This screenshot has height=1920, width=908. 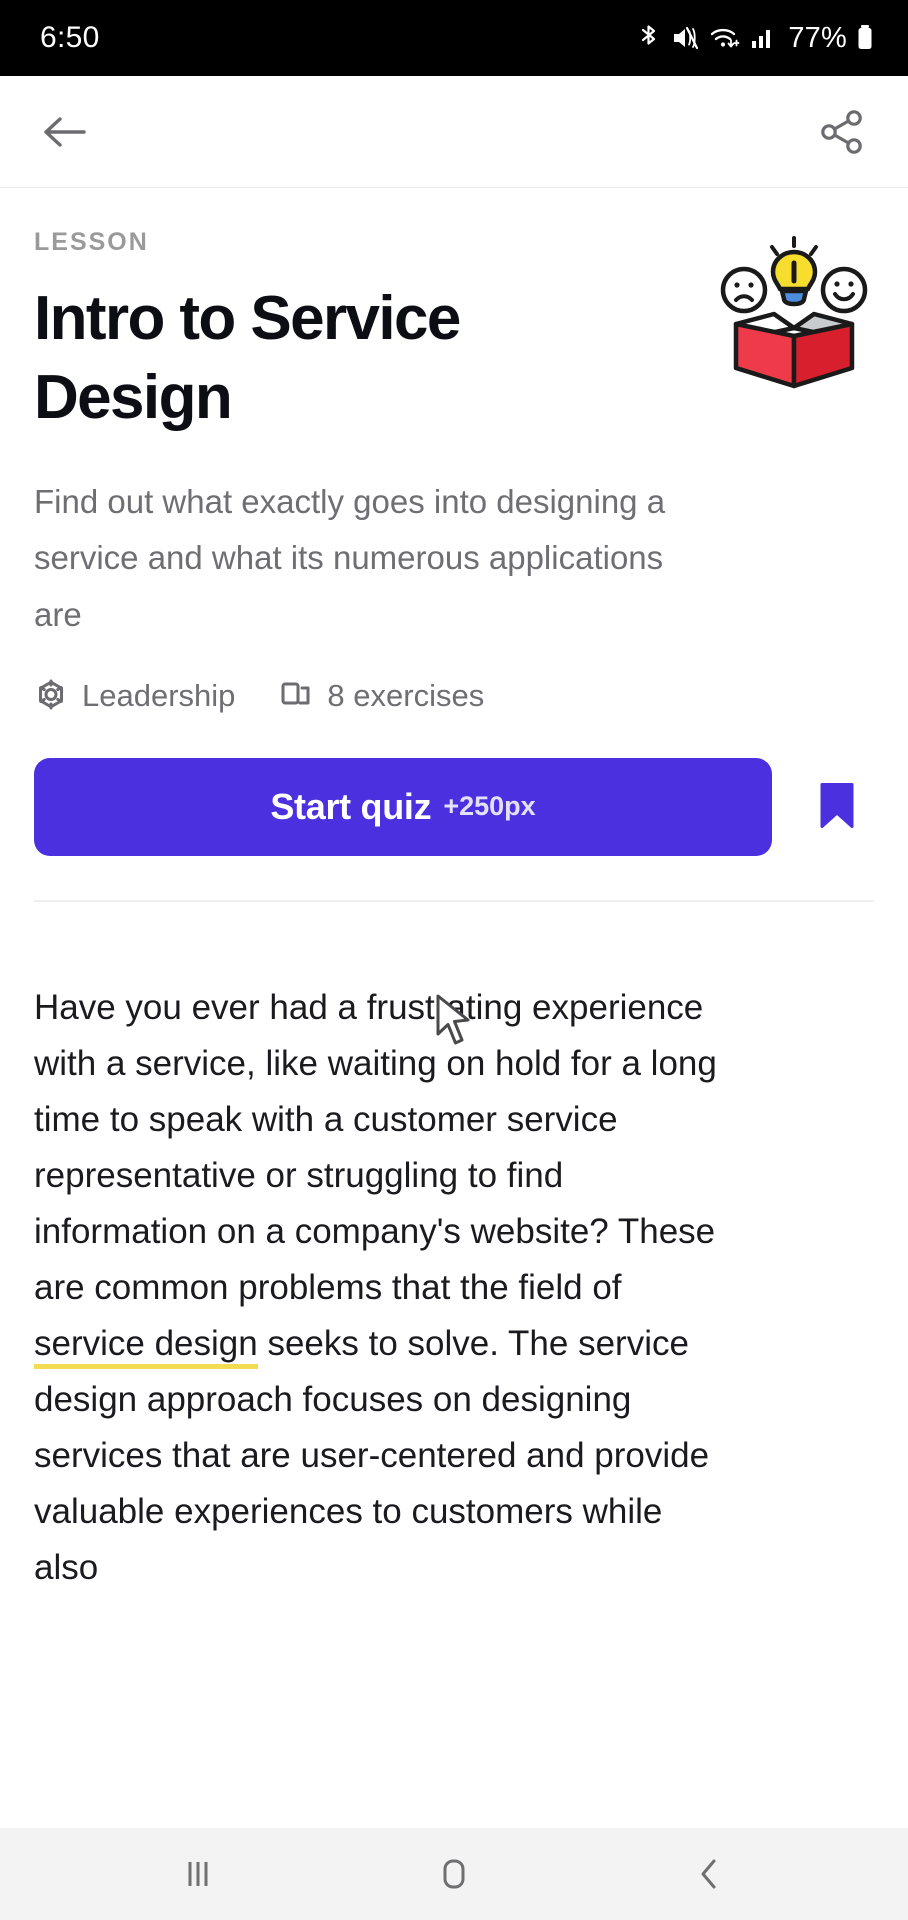 I want to click on status-bar-clock: 6:50, so click(x=70, y=37).